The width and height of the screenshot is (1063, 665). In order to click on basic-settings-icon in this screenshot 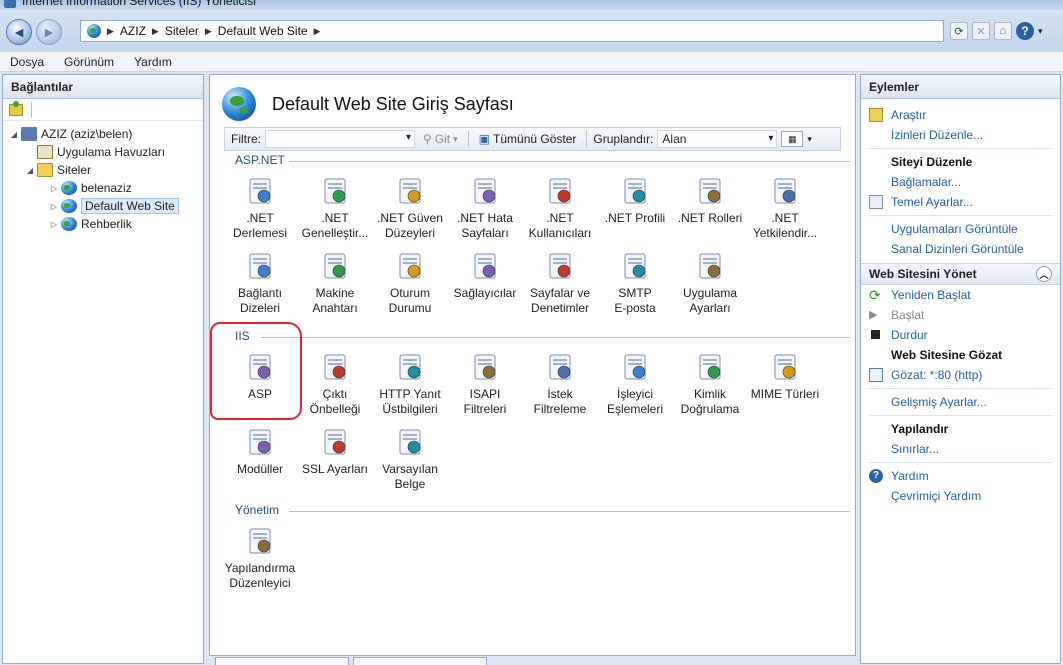, I will do `click(876, 202)`.